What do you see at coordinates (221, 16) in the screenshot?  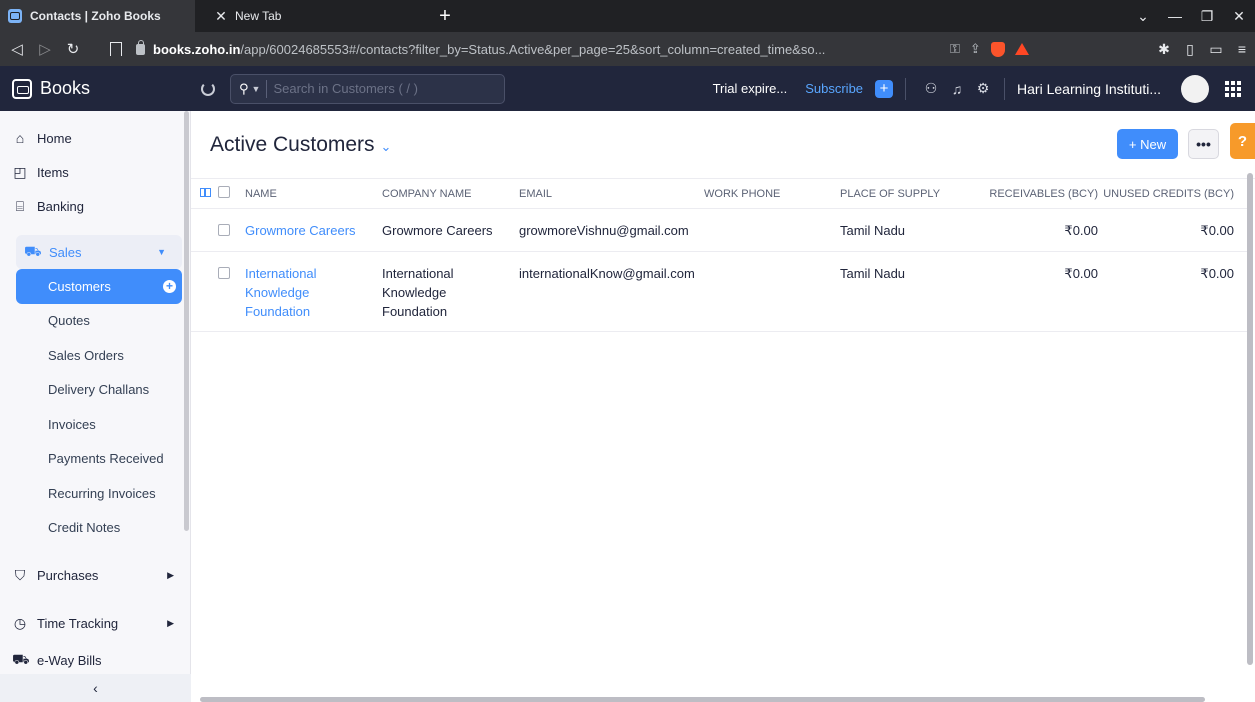 I see `close-tab-icon: ✕` at bounding box center [221, 16].